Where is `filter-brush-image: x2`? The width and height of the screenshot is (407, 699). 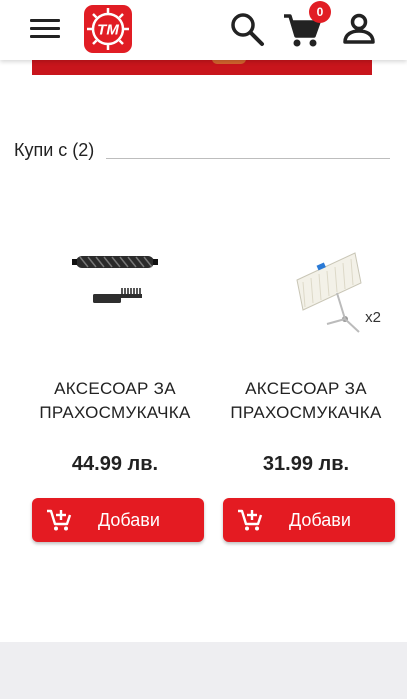
filter-brush-image: x2 is located at coordinates (338, 292).